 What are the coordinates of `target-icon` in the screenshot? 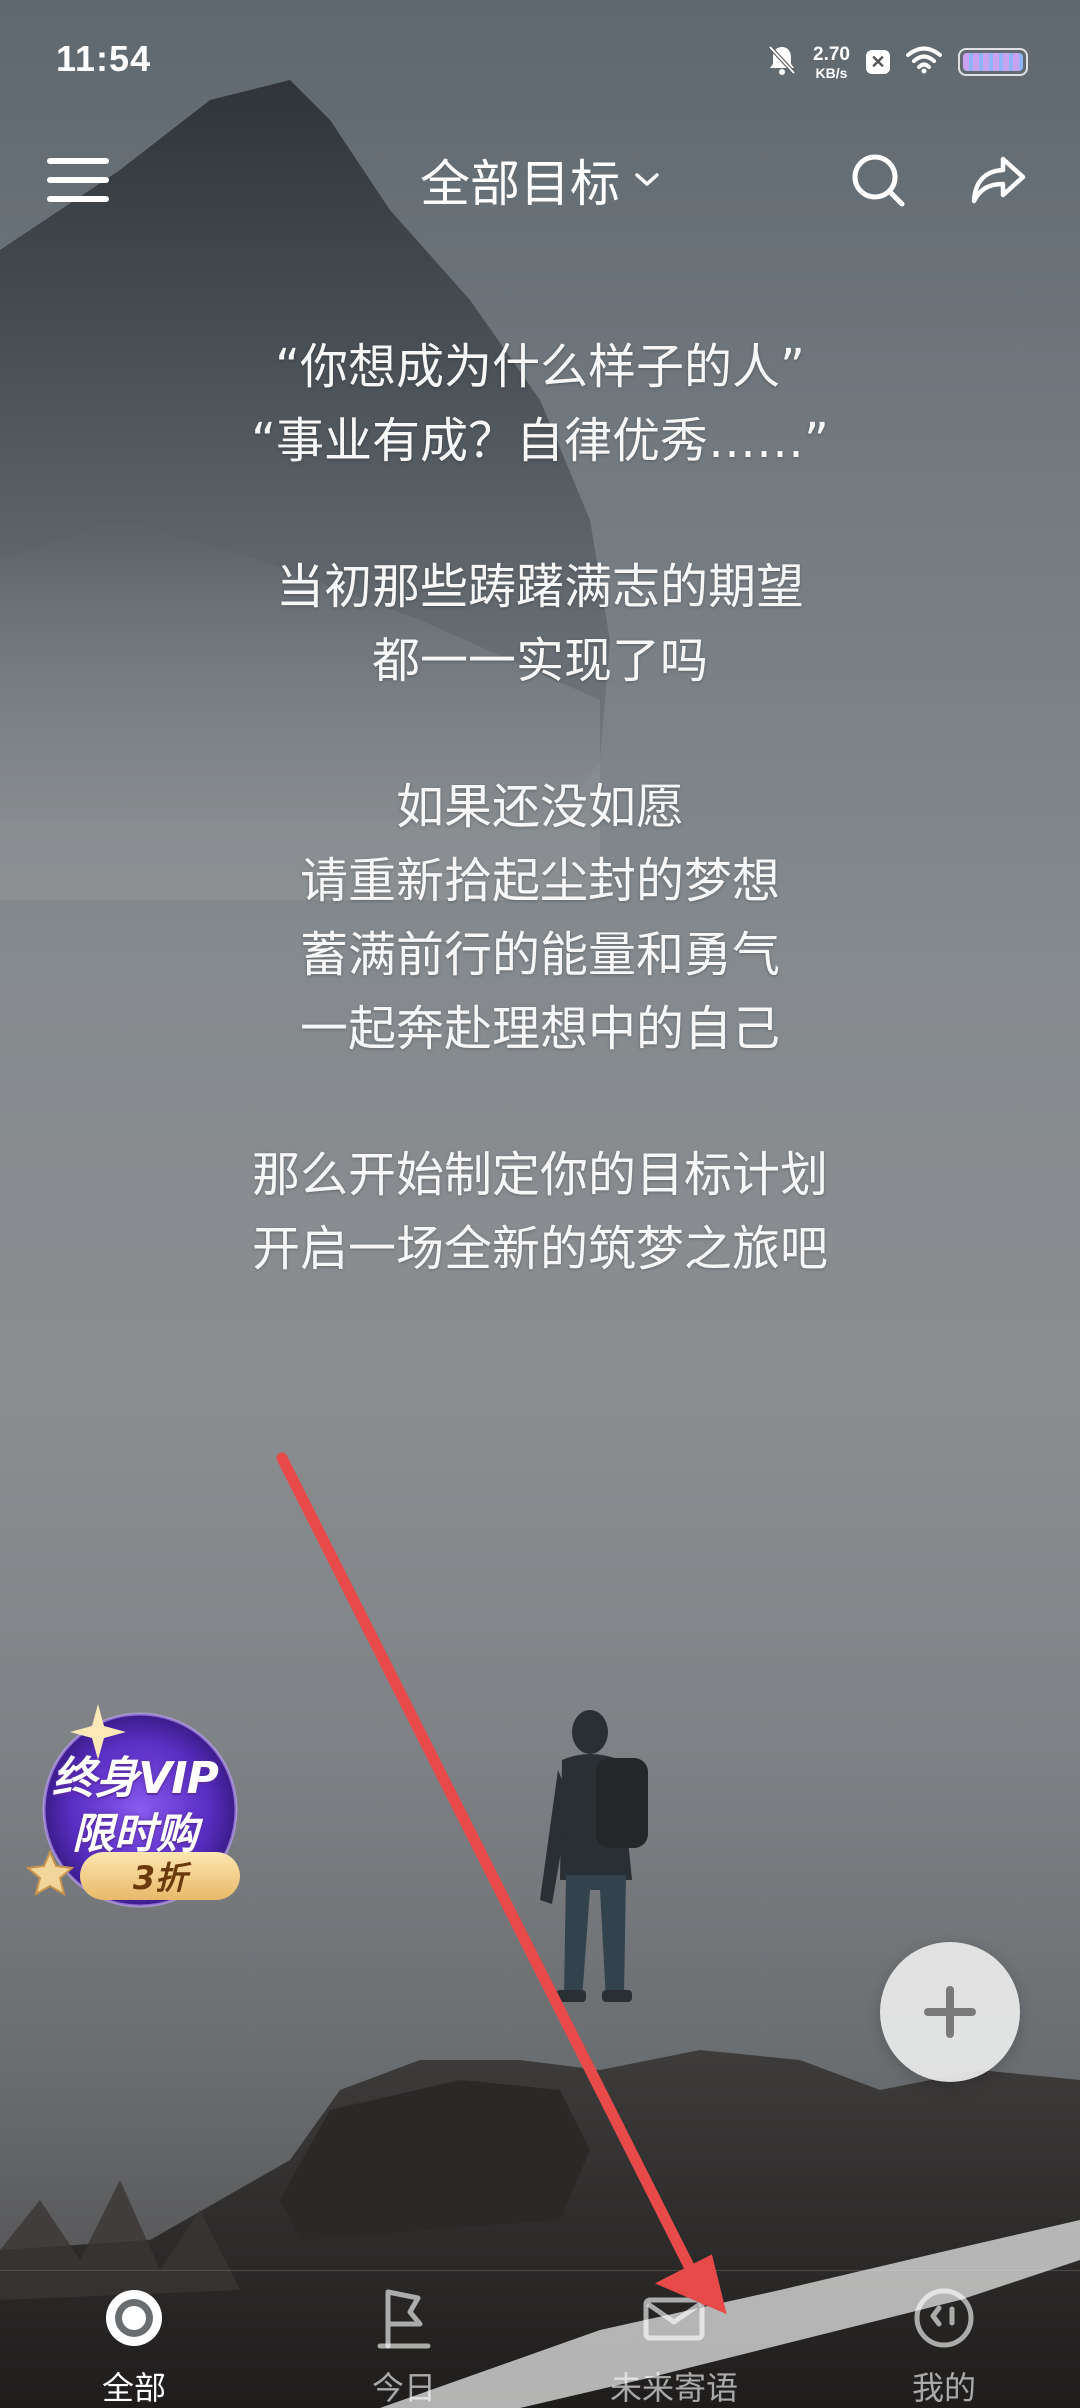 It's located at (134, 2318).